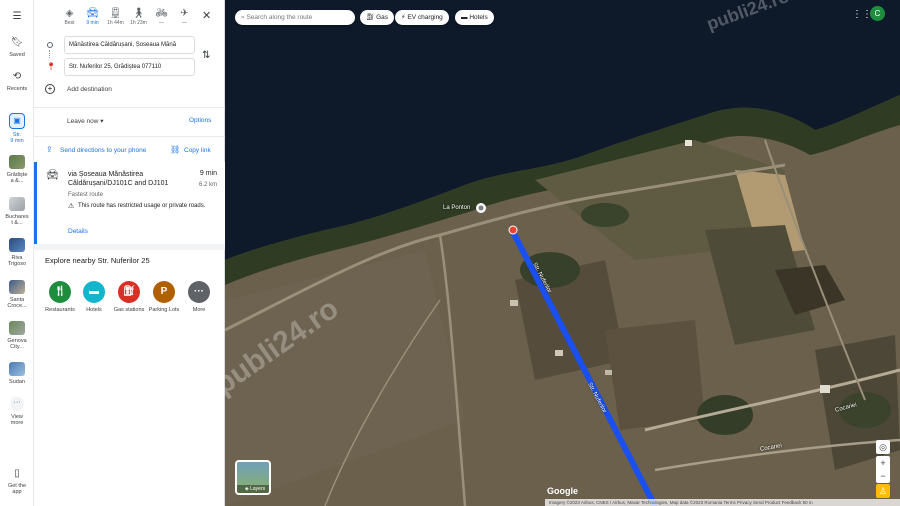 Image resolution: width=900 pixels, height=506 pixels. What do you see at coordinates (243, 17) in the screenshot?
I see `search-icon: ⌕` at bounding box center [243, 17].